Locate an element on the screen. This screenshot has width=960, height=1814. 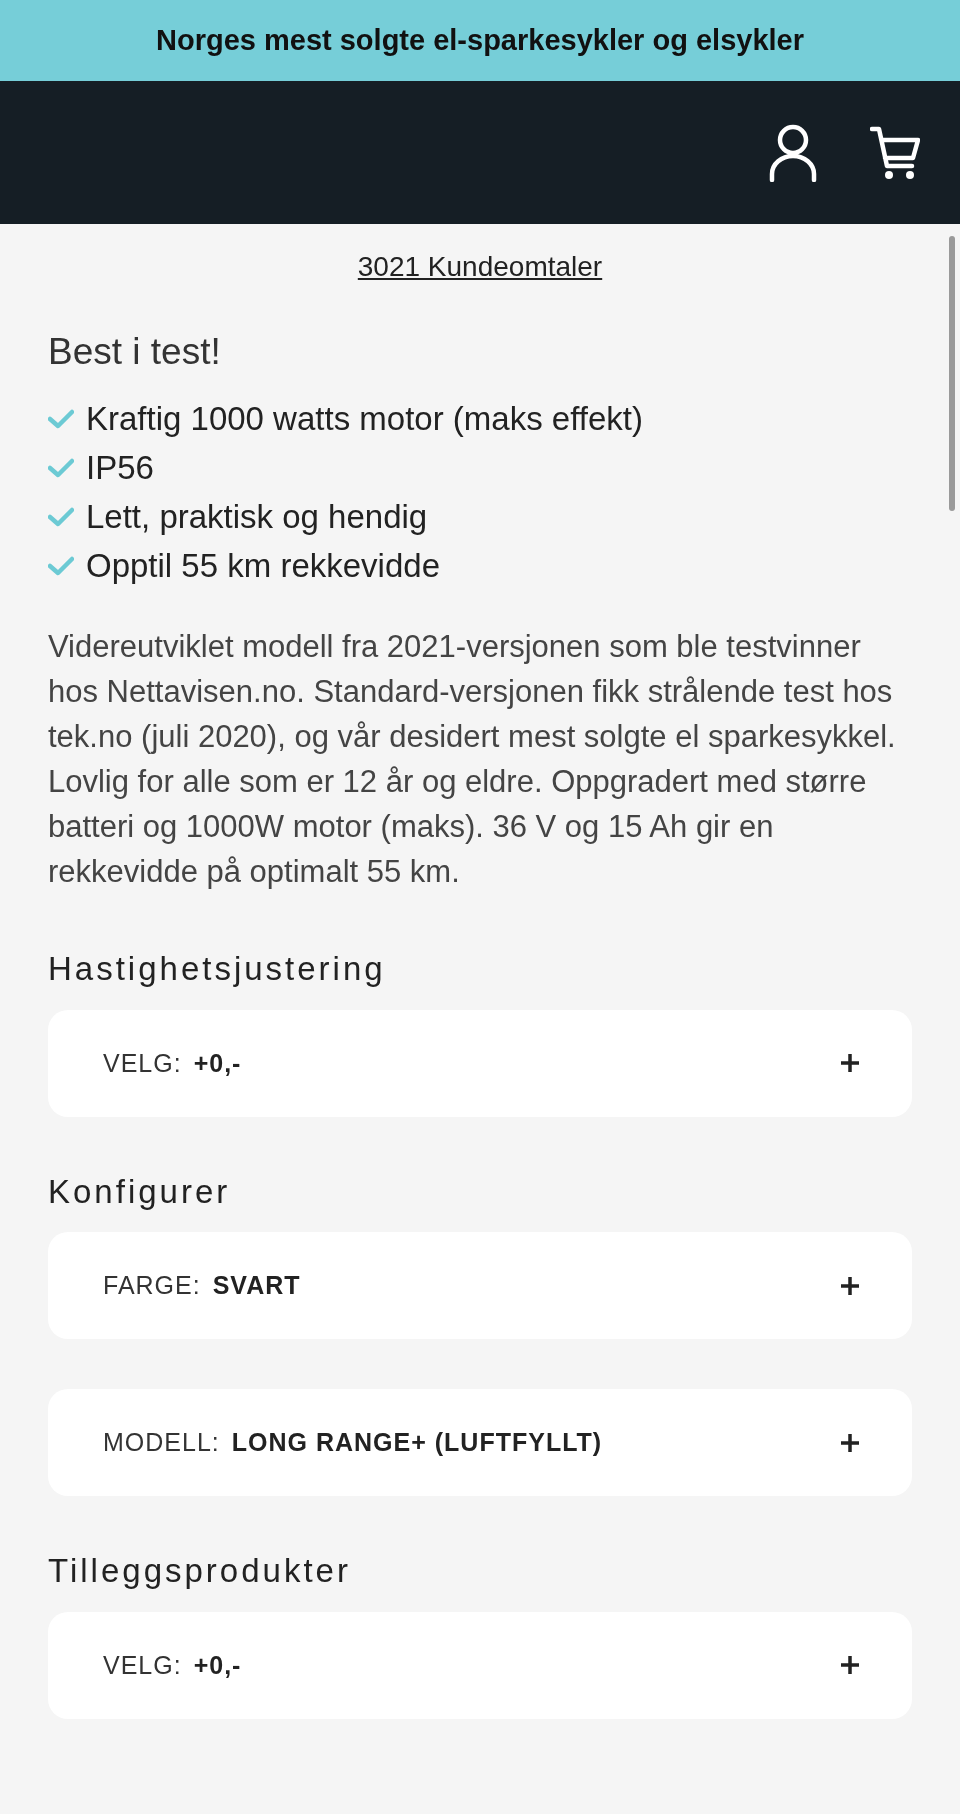
option-selector: MODELL: LONG RANGE+ (LUFTFYLLT) is located at coordinates (480, 1443).